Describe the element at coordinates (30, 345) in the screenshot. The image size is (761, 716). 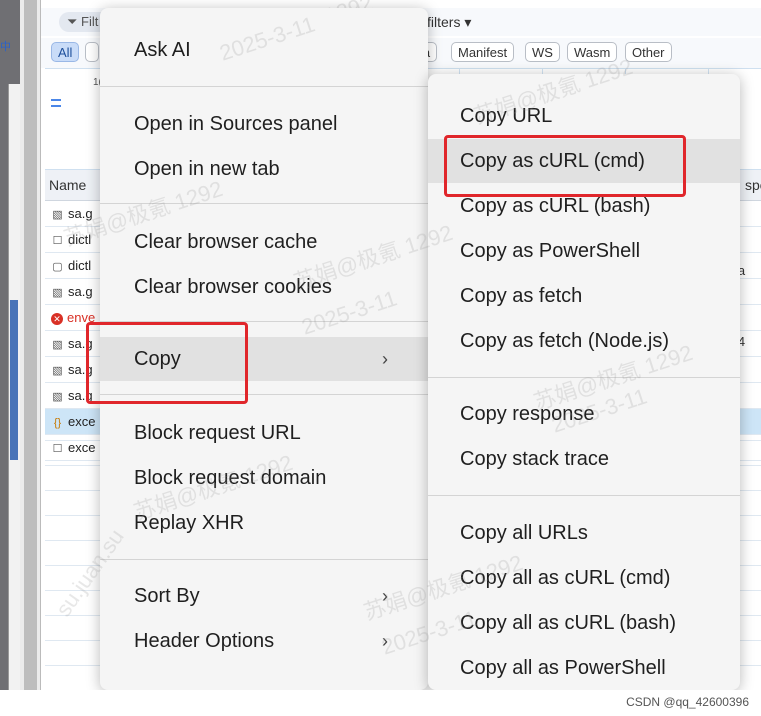
I see `devtools-gutter-shade` at that location.